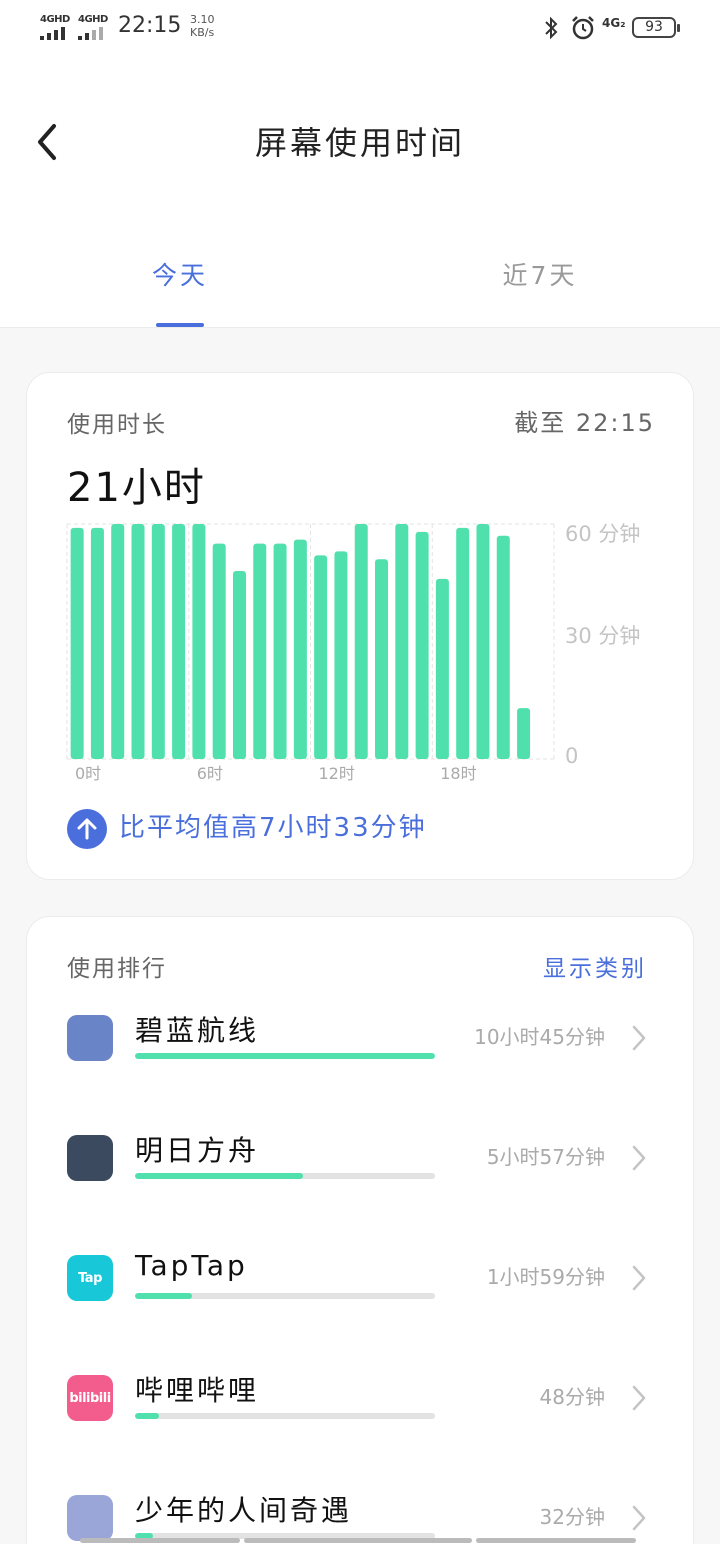  I want to click on app-icon-text: bilibili, so click(90, 1398).